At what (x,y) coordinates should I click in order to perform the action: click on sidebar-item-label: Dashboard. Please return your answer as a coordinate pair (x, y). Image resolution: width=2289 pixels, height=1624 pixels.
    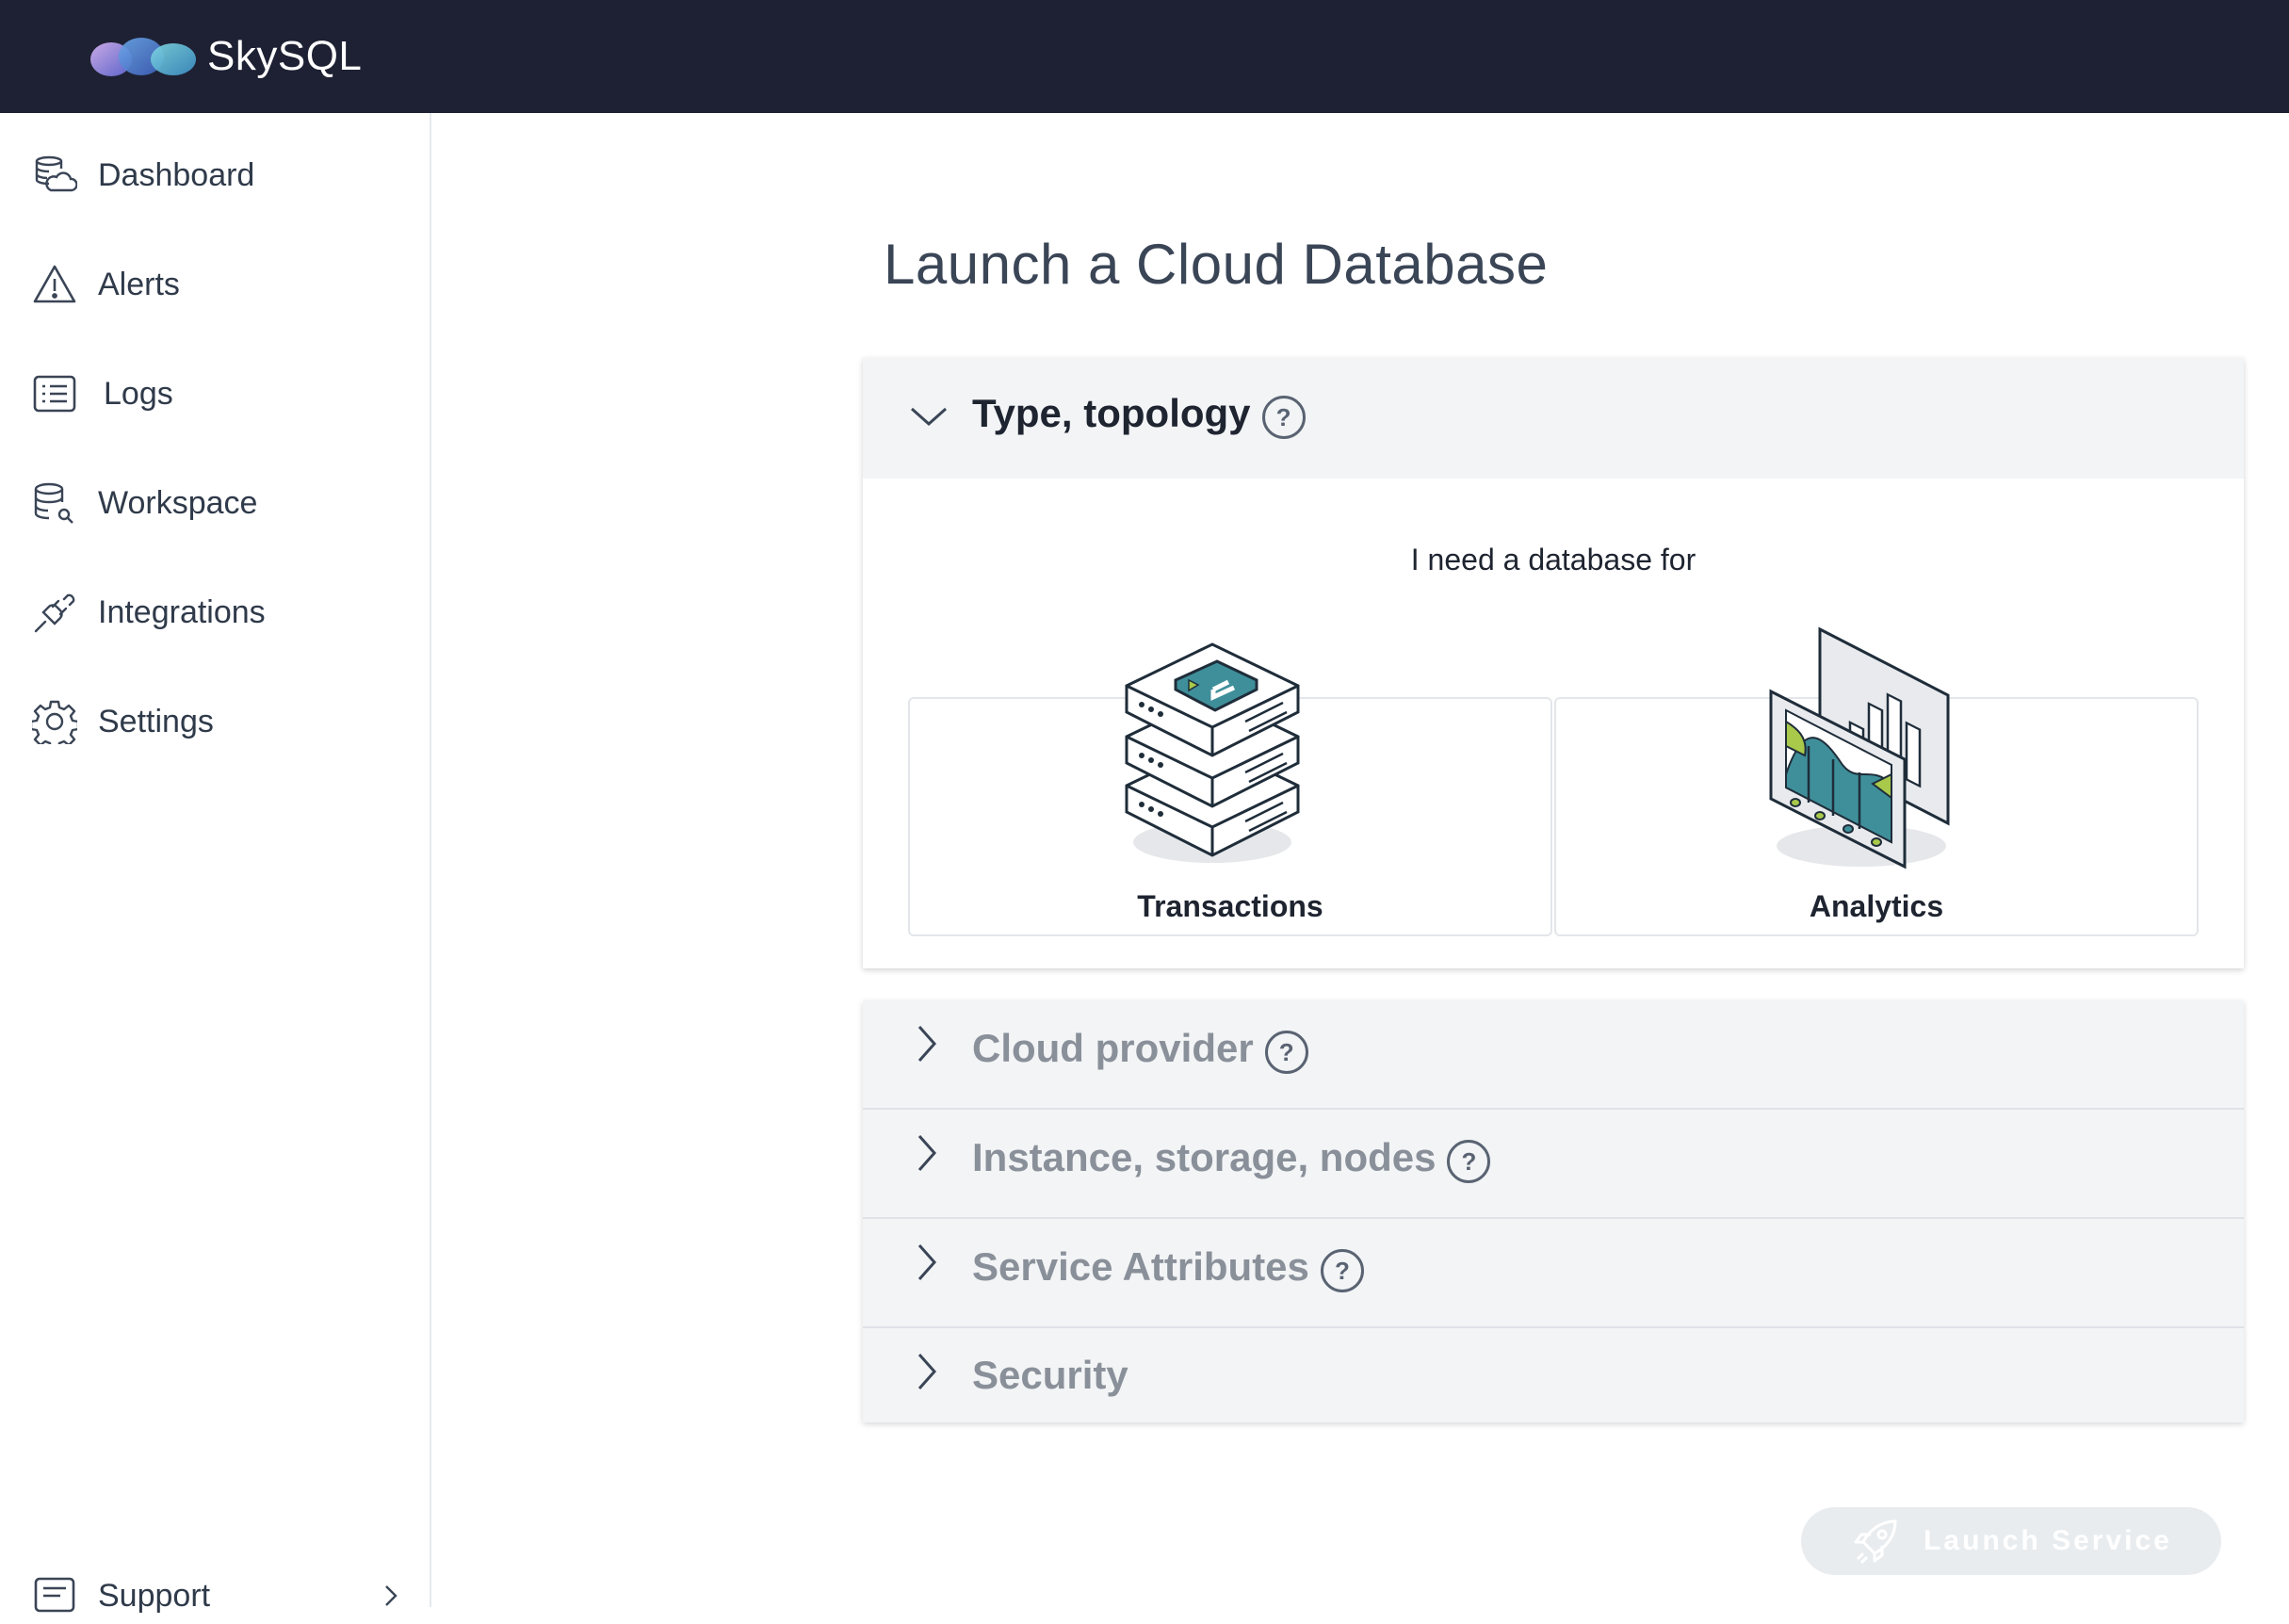
    Looking at the image, I should click on (176, 175).